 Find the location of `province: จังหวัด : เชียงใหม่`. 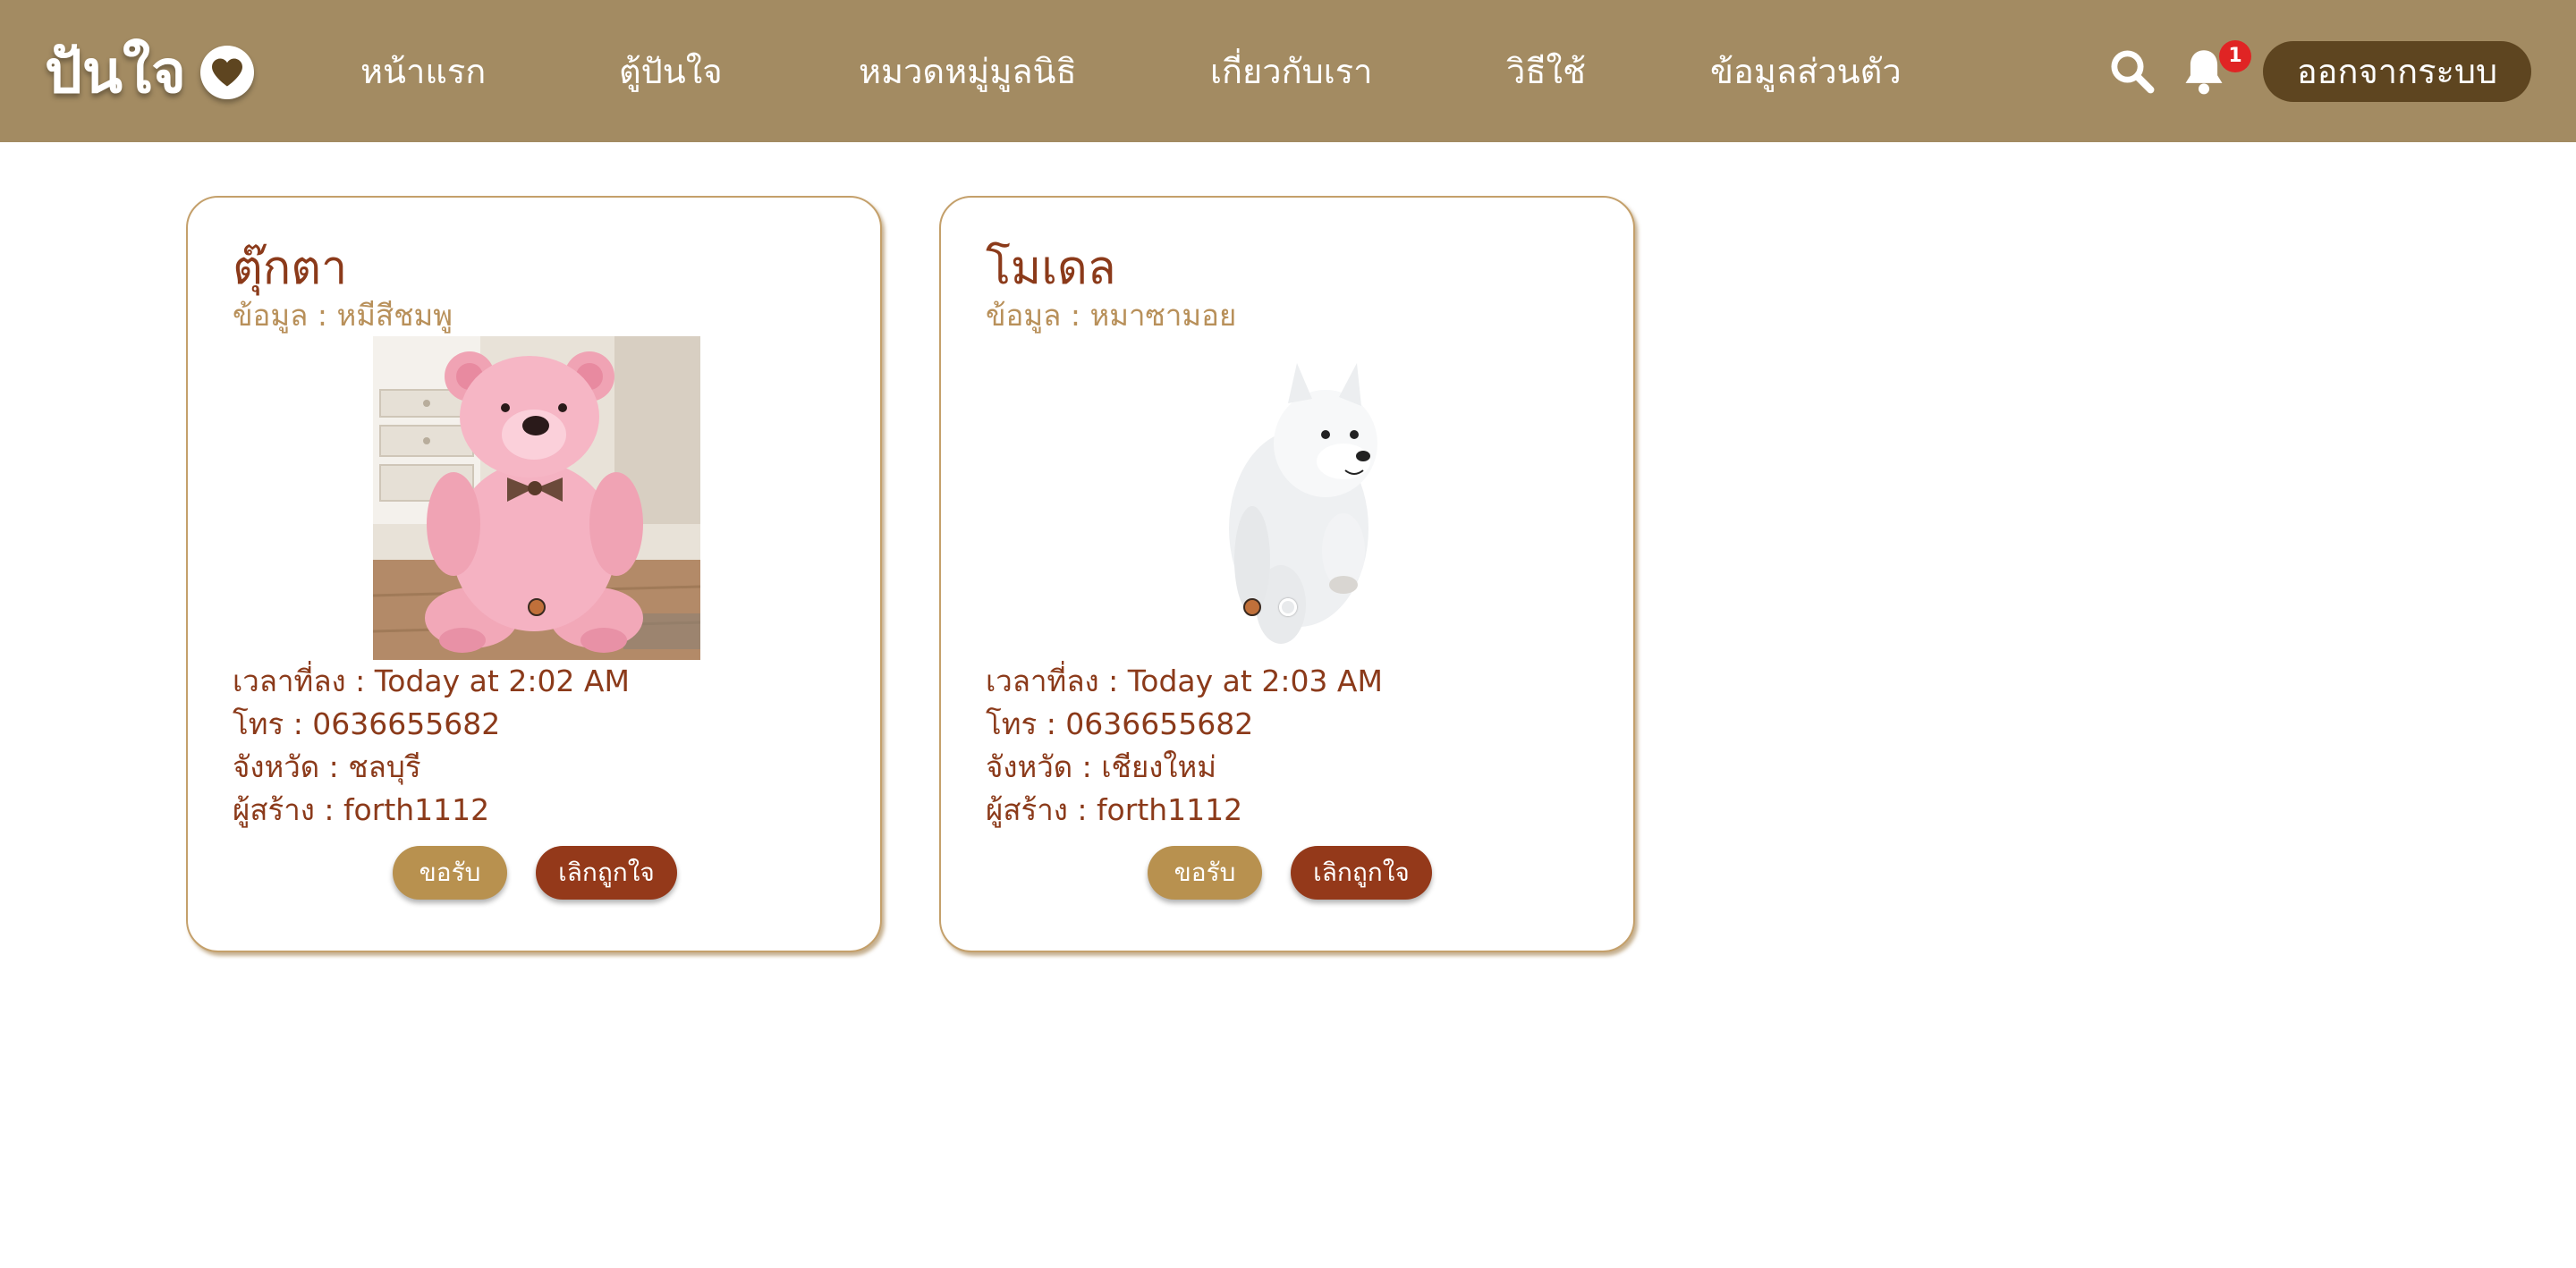

province: จังหวัด : เชียงใหม่ is located at coordinates (1101, 766).